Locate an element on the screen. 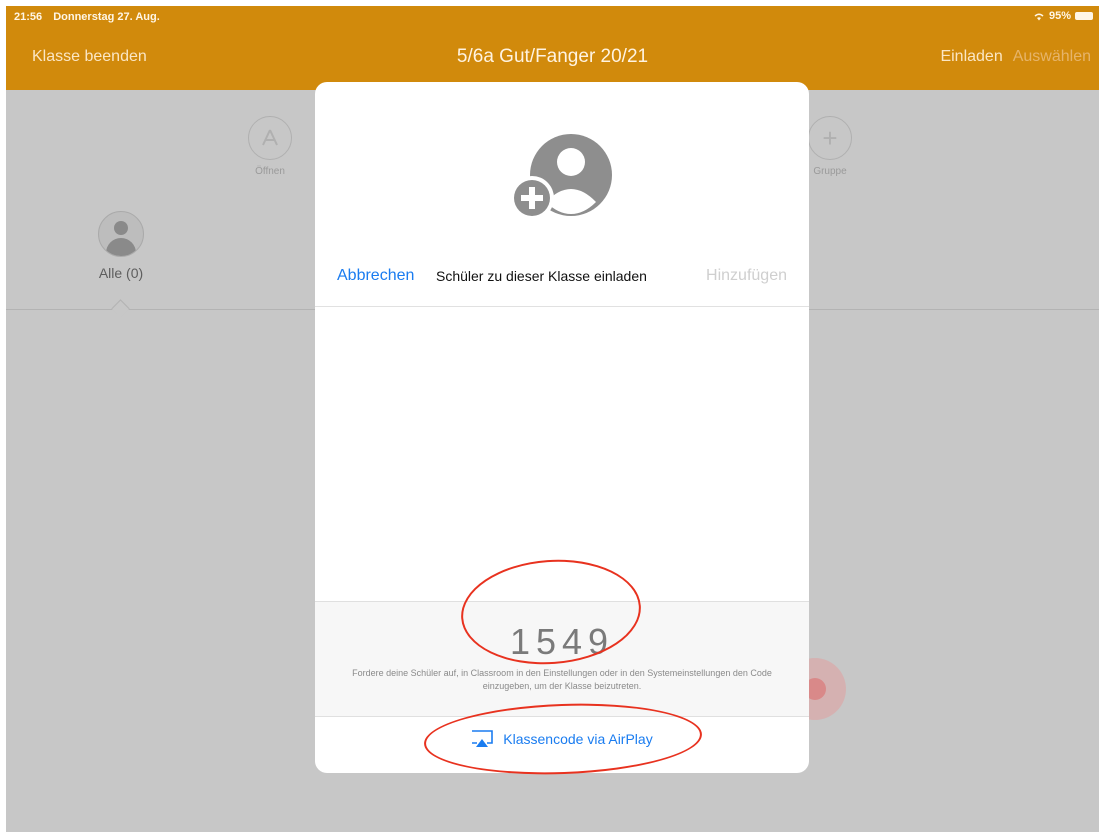 The image size is (1099, 832). dialog-title: Schüler zu dieser Klasse einladen is located at coordinates (541, 276).